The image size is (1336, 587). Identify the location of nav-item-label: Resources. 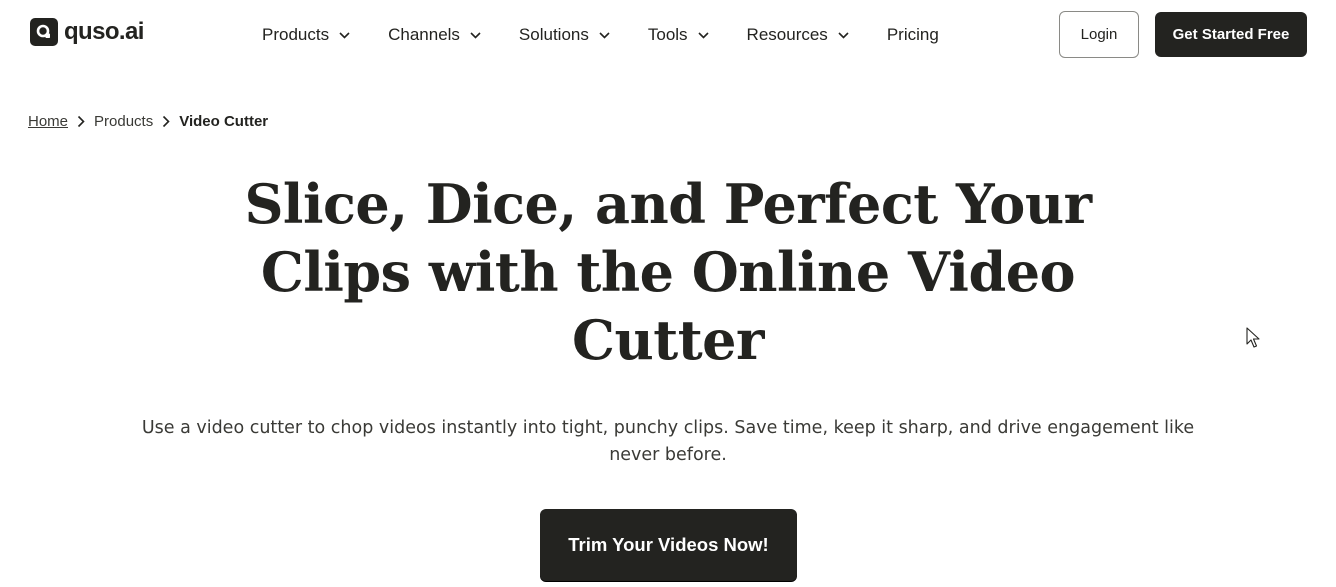
(787, 34).